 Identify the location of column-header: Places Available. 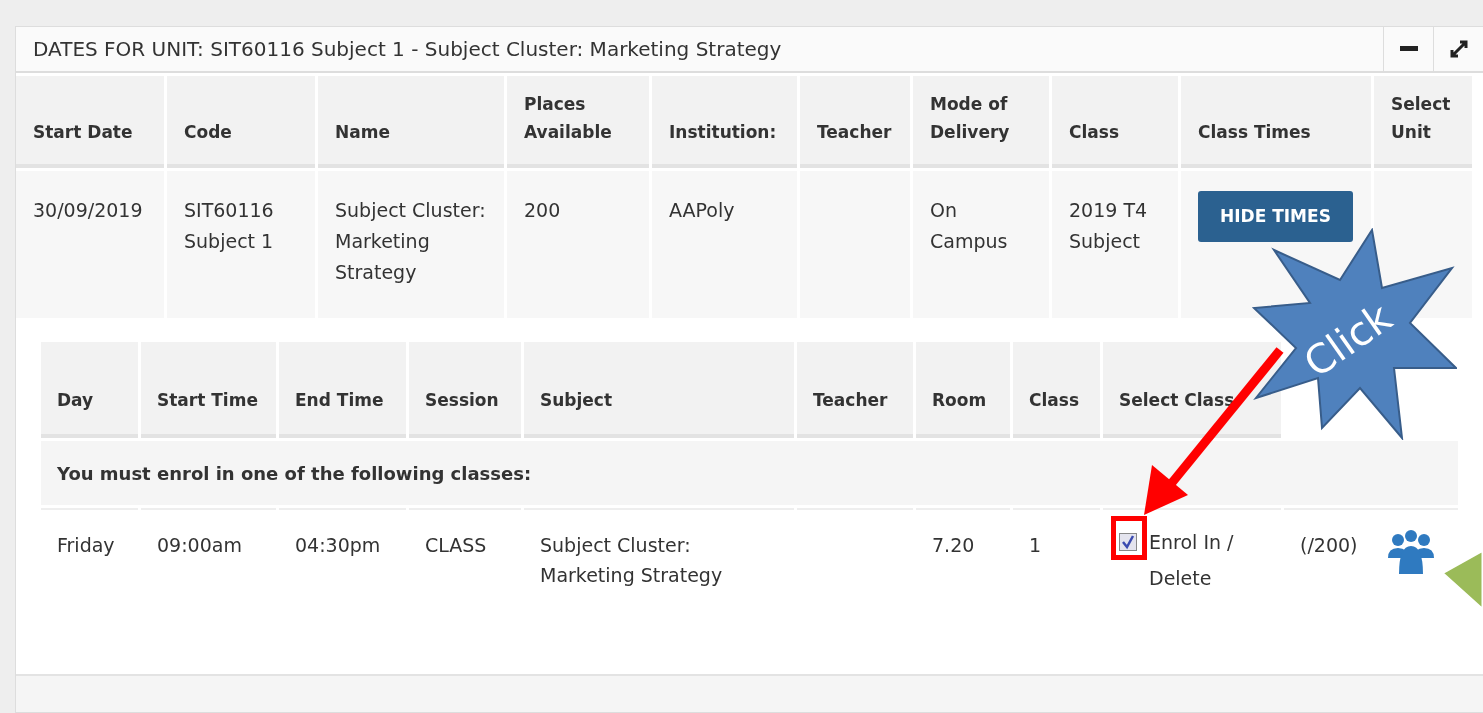
(578, 122).